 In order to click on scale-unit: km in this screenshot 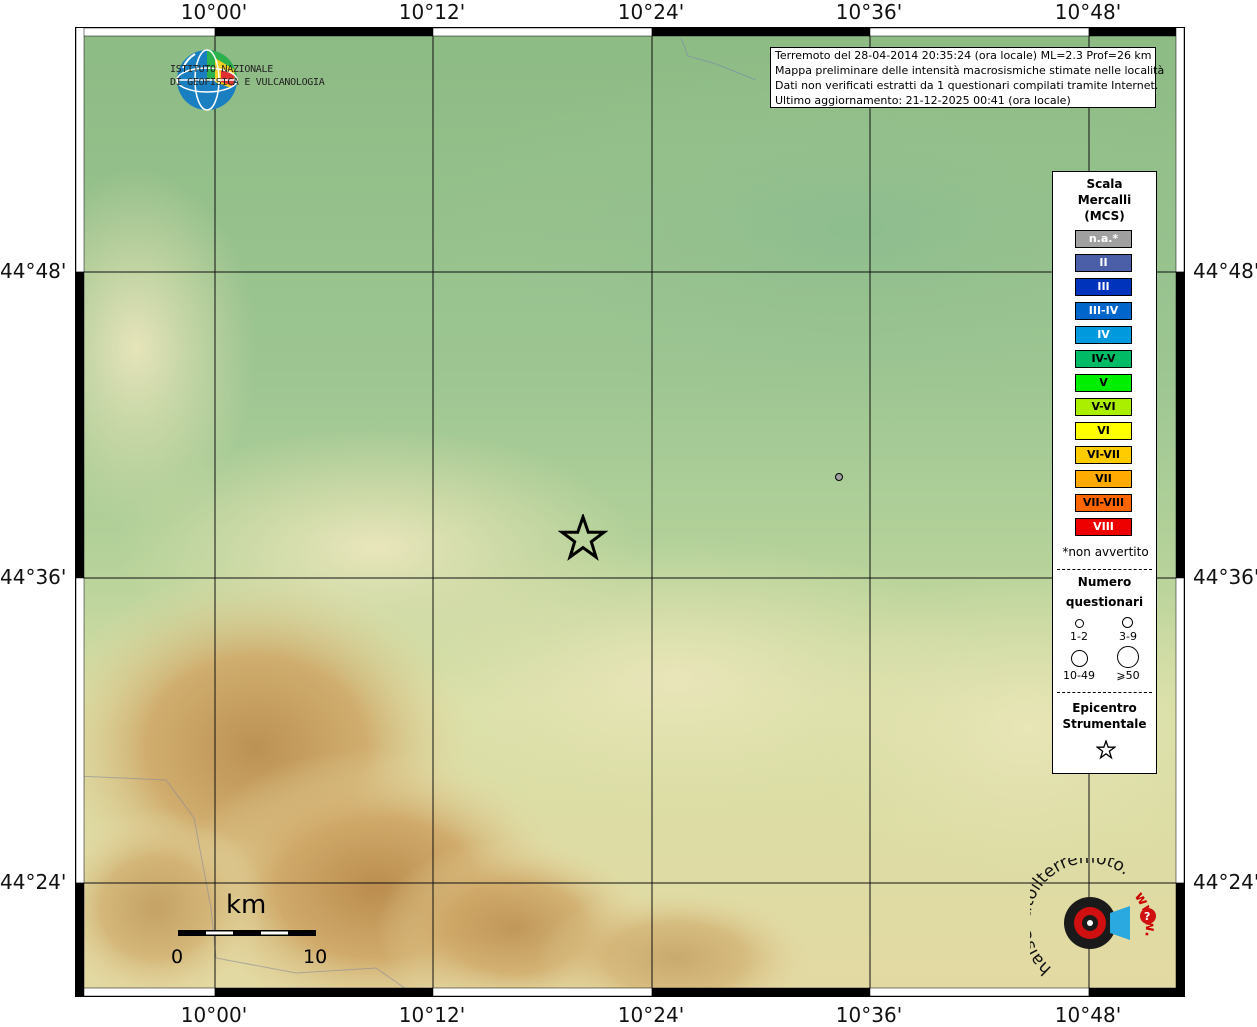, I will do `click(246, 905)`.